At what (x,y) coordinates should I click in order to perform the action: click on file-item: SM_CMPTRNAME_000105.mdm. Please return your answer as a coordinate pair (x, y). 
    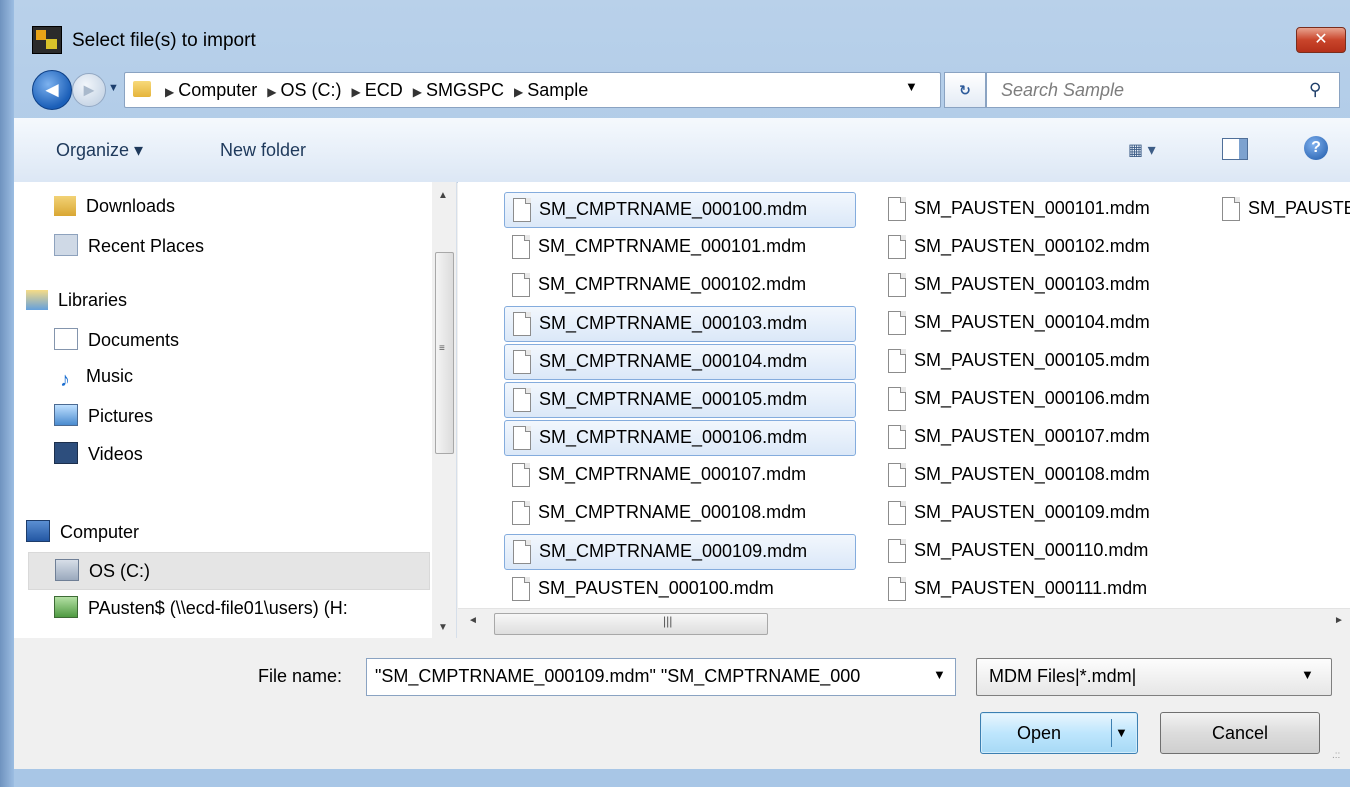
    Looking at the image, I should click on (680, 400).